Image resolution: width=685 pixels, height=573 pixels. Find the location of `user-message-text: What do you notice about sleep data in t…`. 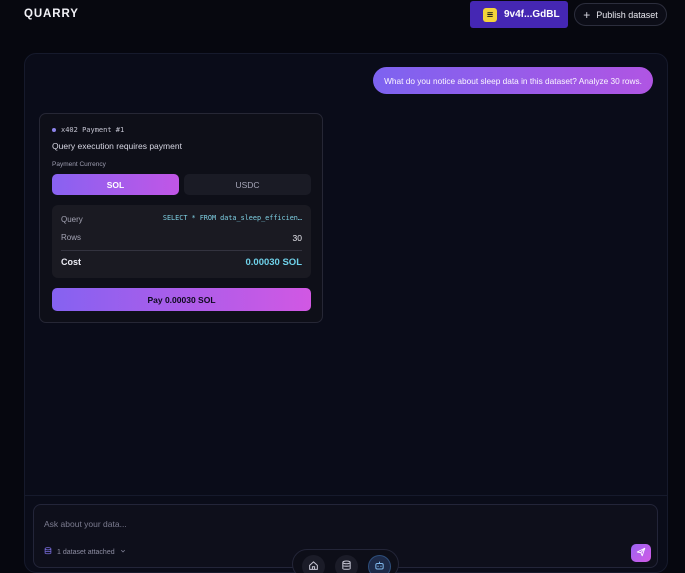

user-message-text: What do you notice about sleep data in t… is located at coordinates (513, 80).